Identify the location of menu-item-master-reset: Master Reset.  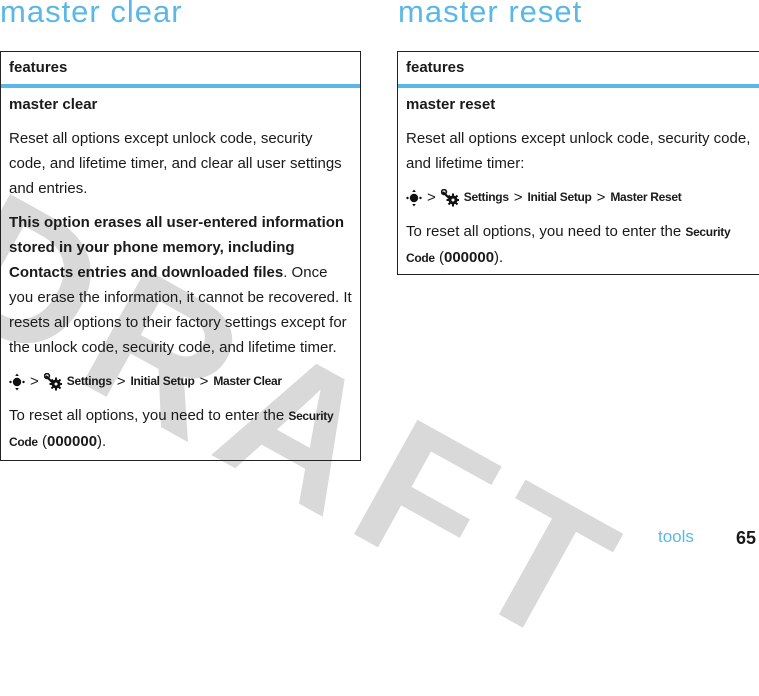
(646, 197).